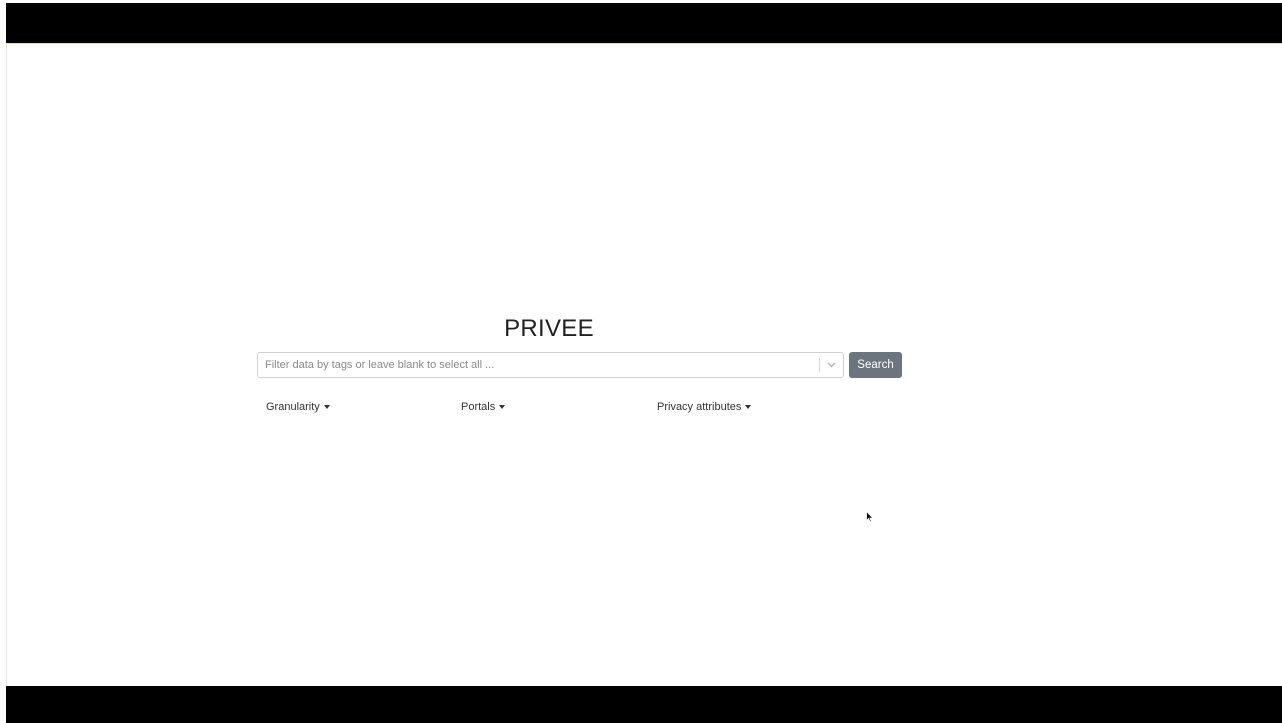 The image size is (1282, 723). What do you see at coordinates (870, 516) in the screenshot?
I see `mouse-pointer-icon` at bounding box center [870, 516].